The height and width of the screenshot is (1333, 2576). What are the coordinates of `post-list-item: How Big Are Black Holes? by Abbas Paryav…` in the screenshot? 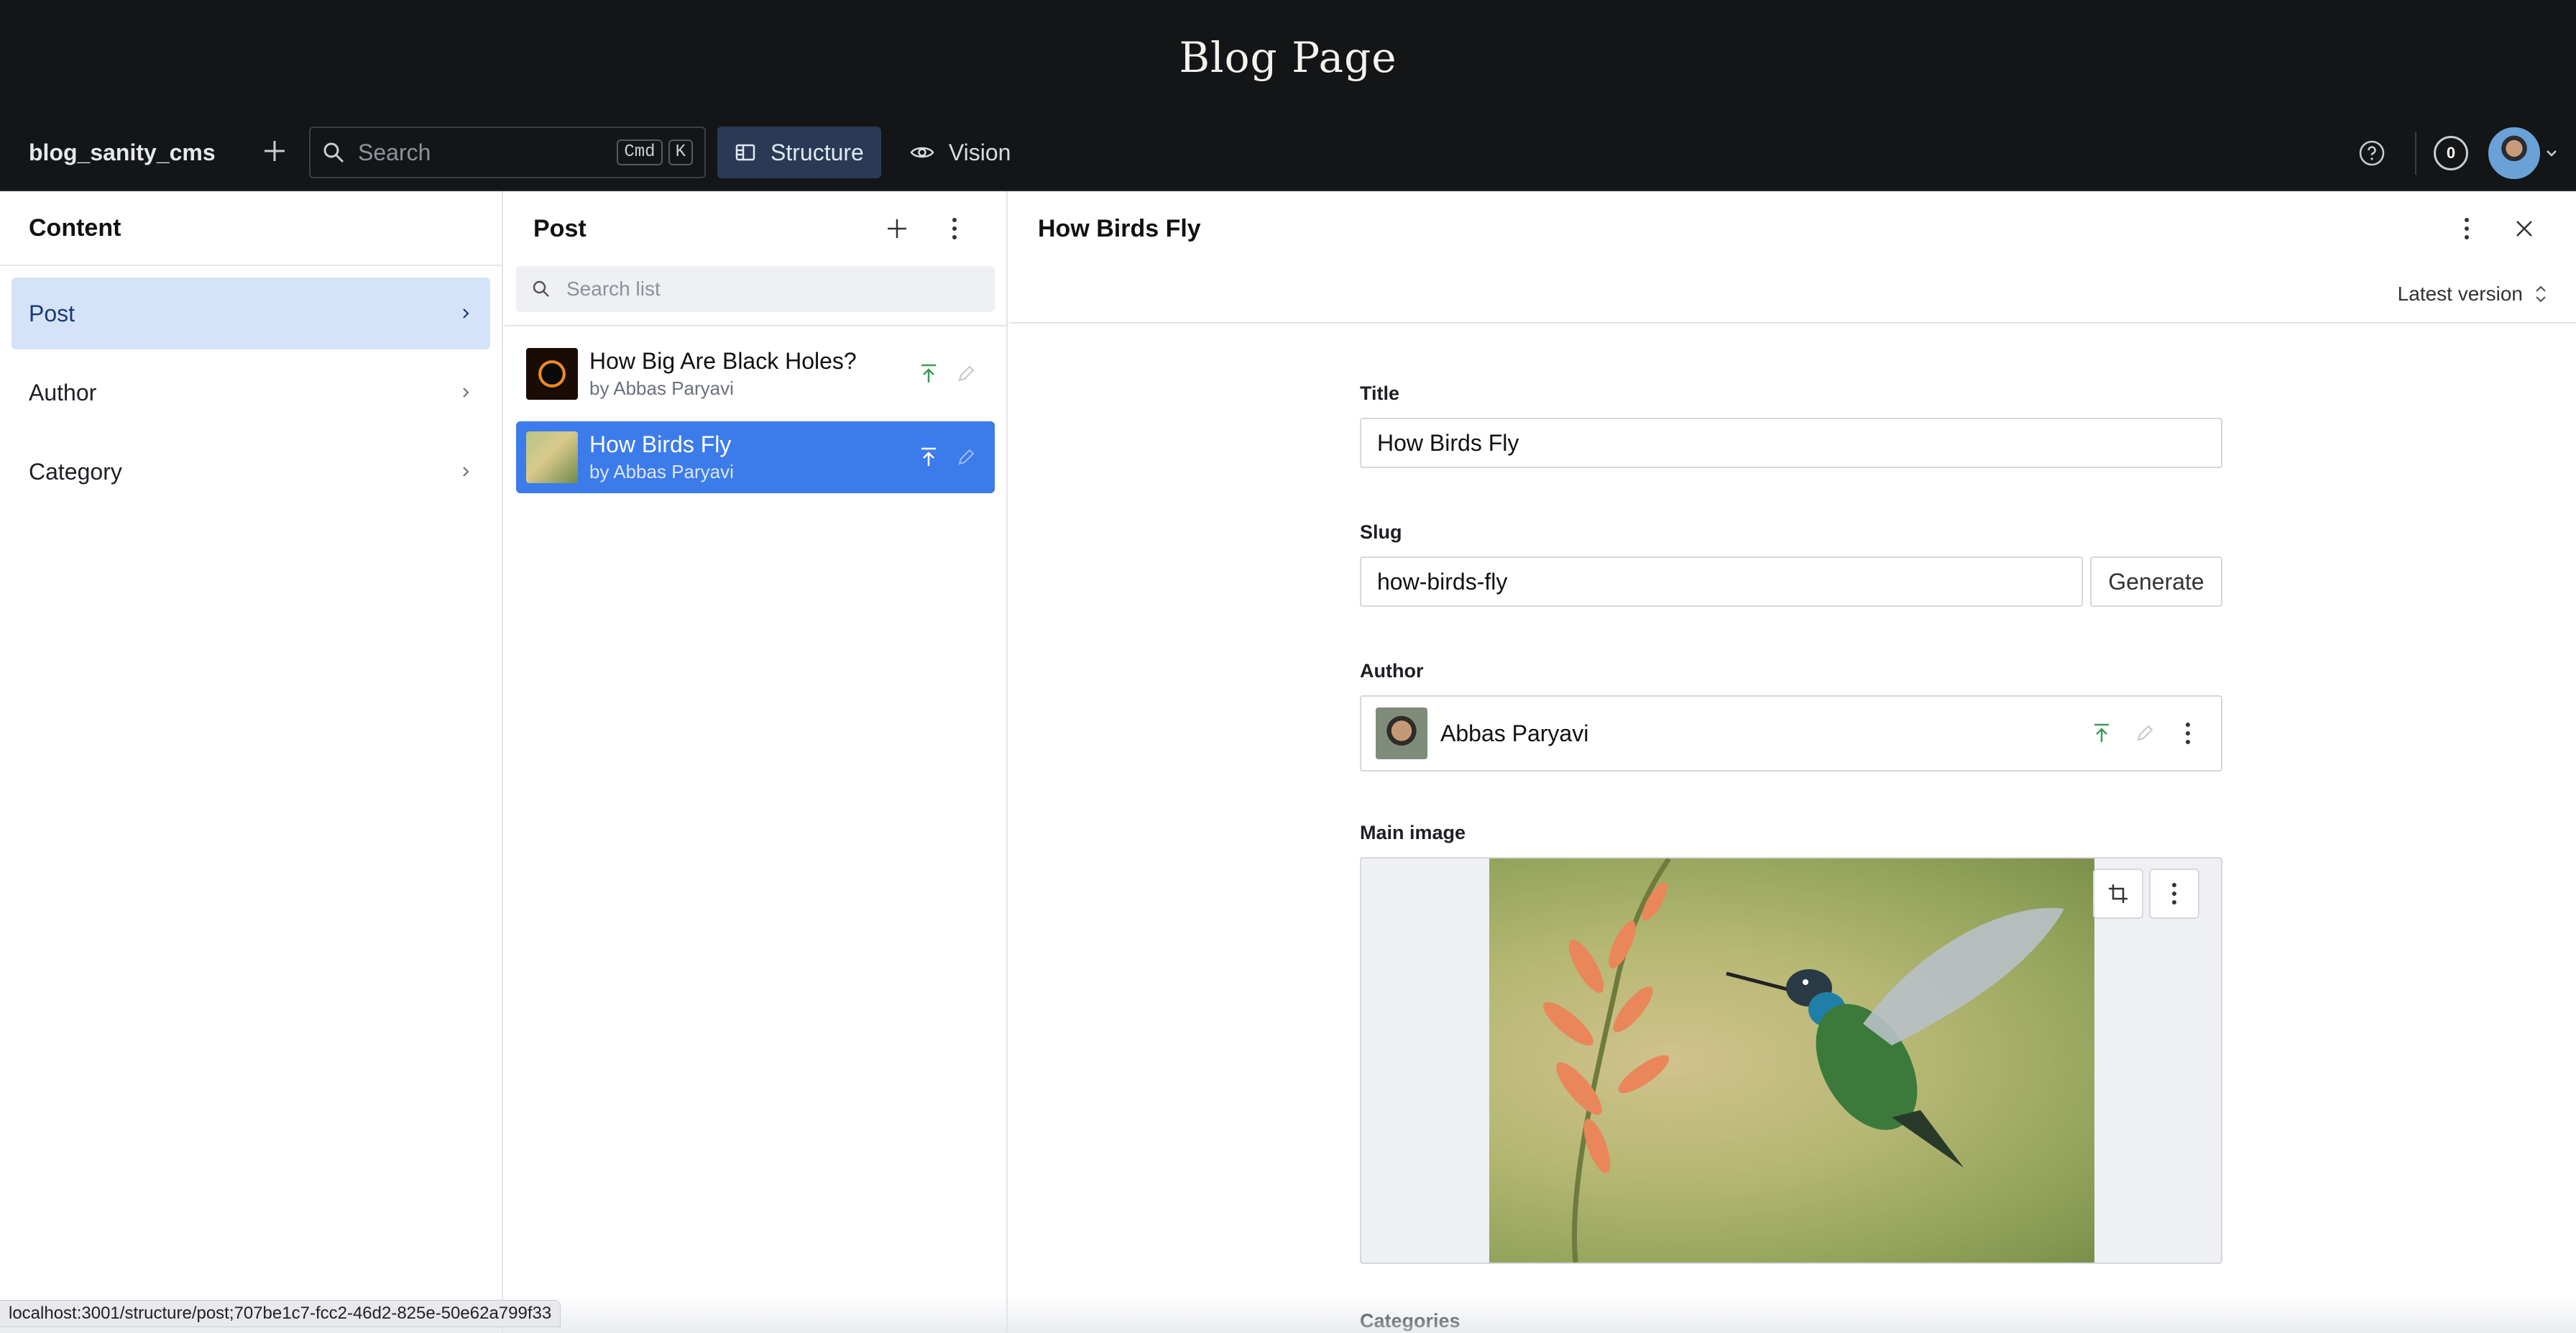 It's located at (755, 374).